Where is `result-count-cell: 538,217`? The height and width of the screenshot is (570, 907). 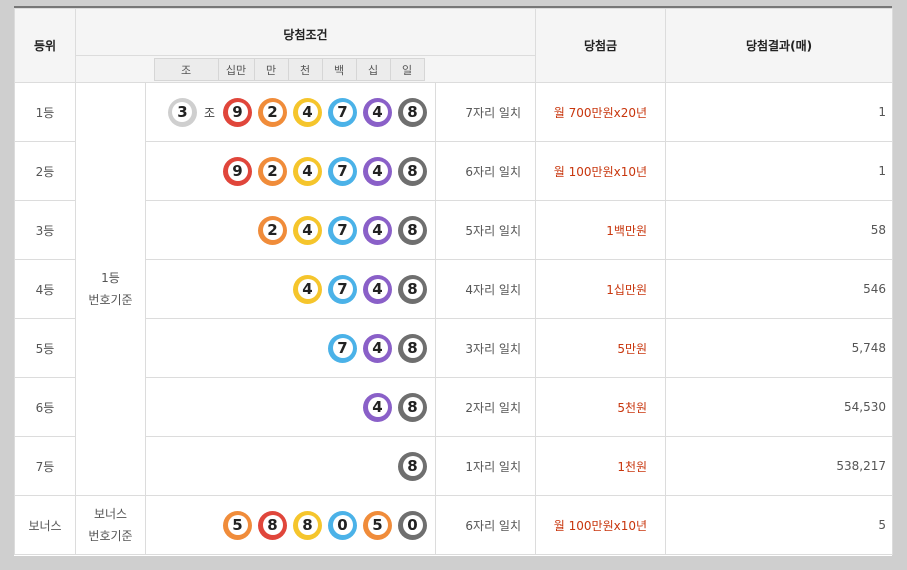 result-count-cell: 538,217 is located at coordinates (779, 466).